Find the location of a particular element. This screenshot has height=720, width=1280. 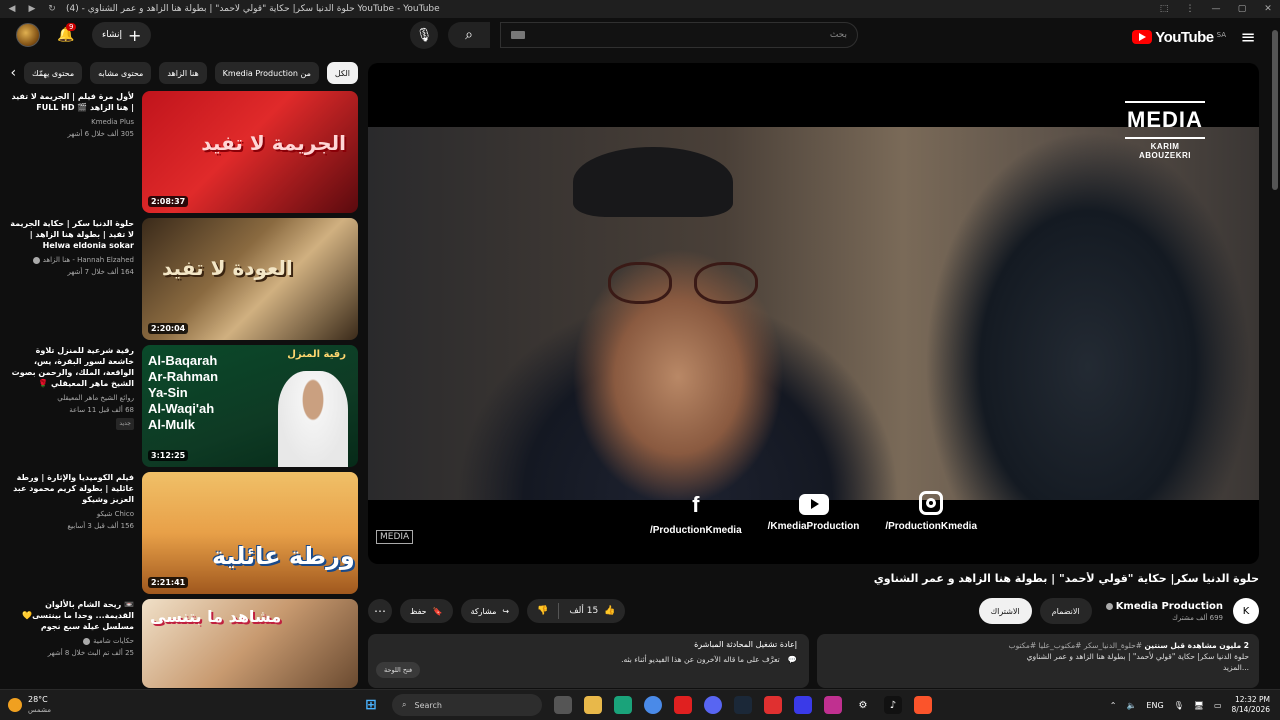

settings-gear-icon: ⚙ is located at coordinates (863, 705).